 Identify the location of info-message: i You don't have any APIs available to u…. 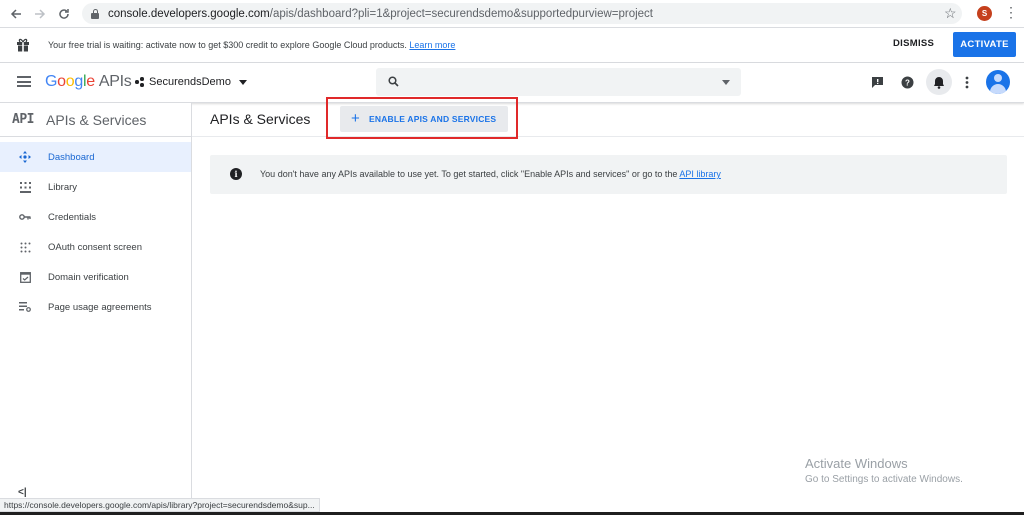
(608, 174).